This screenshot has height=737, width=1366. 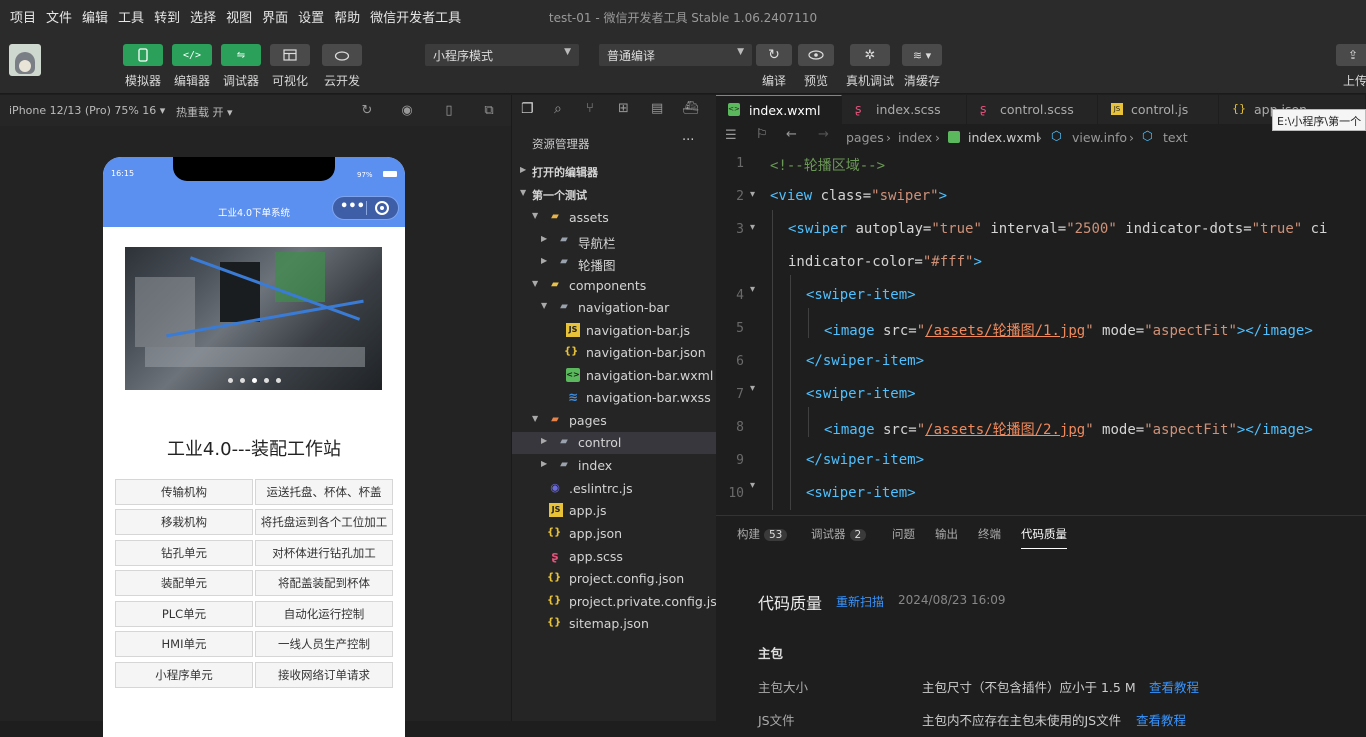 I want to click on breadcrumb-item: text, so click(x=1175, y=137).